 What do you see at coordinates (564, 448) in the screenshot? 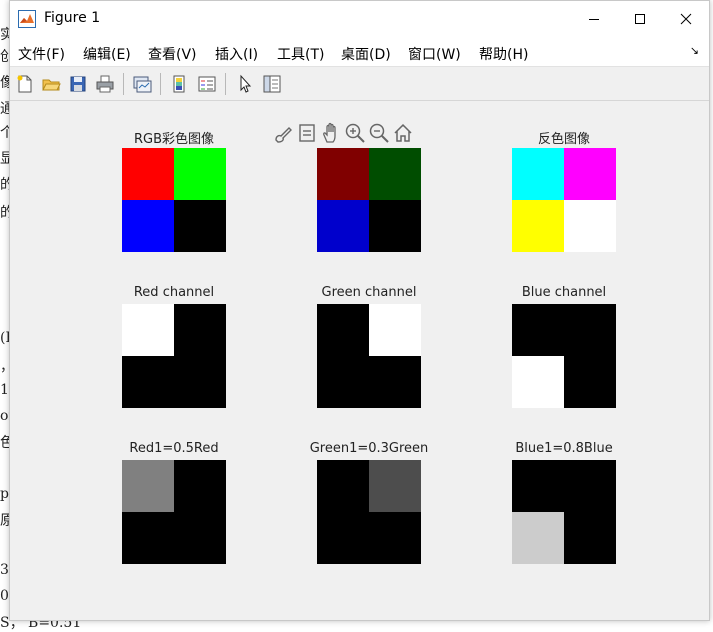
I see `subplot-title-blue1: Blue1=0.8Blue` at bounding box center [564, 448].